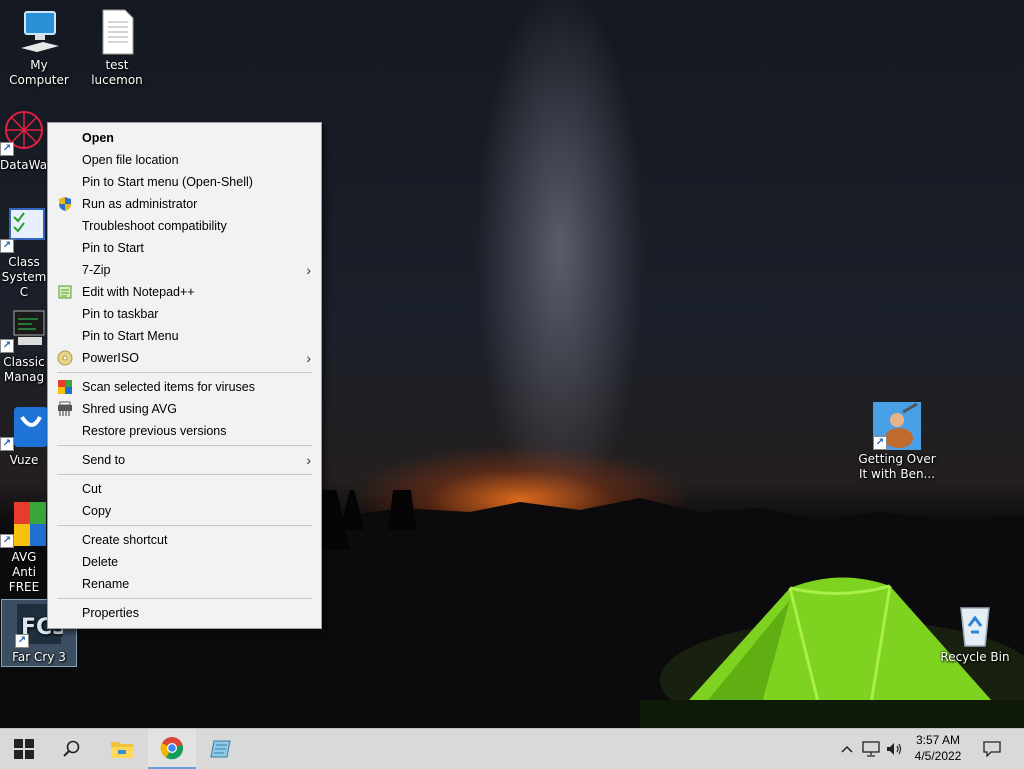  What do you see at coordinates (98, 138) in the screenshot?
I see `menu-item-label: Open` at bounding box center [98, 138].